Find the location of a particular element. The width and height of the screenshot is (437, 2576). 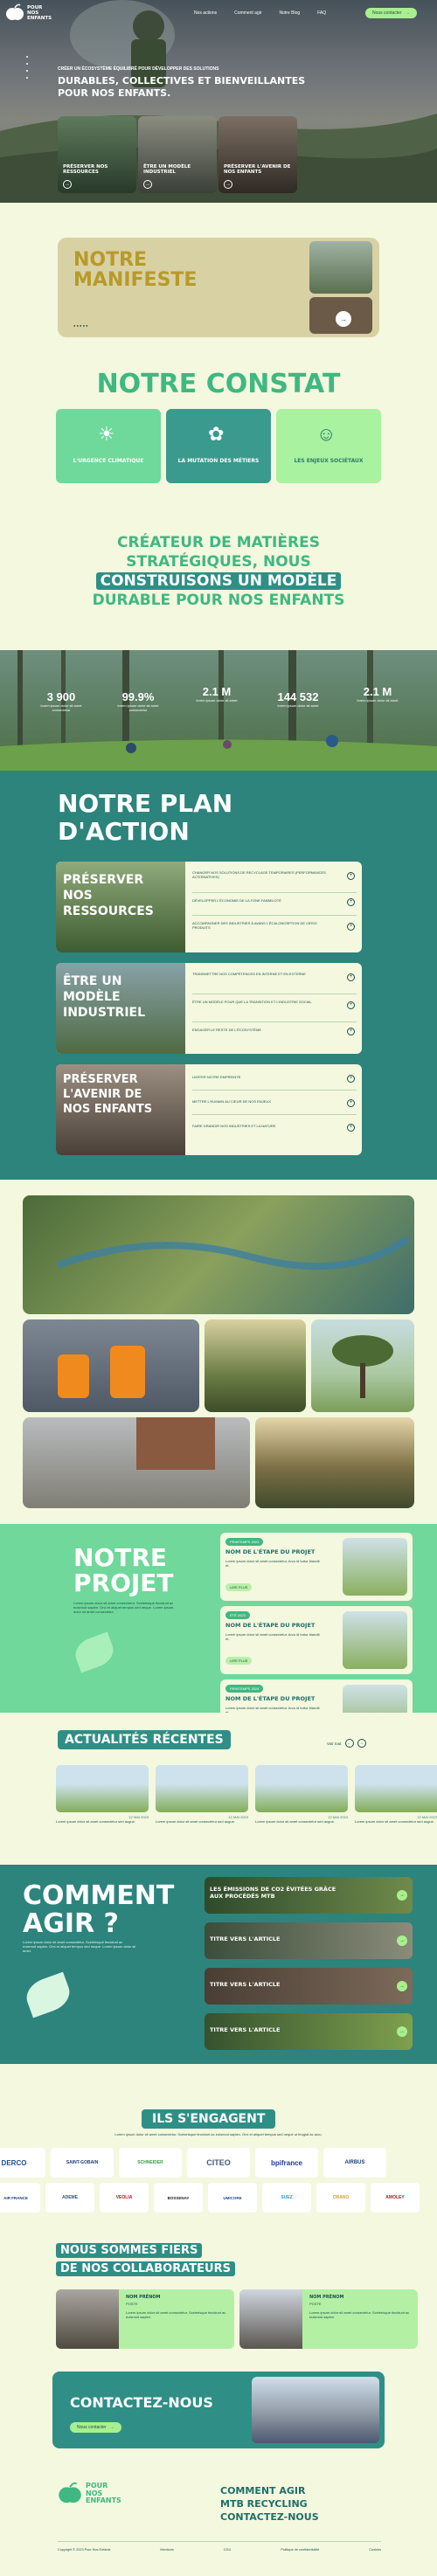

partner-logo: UMICORE is located at coordinates (232, 2197).